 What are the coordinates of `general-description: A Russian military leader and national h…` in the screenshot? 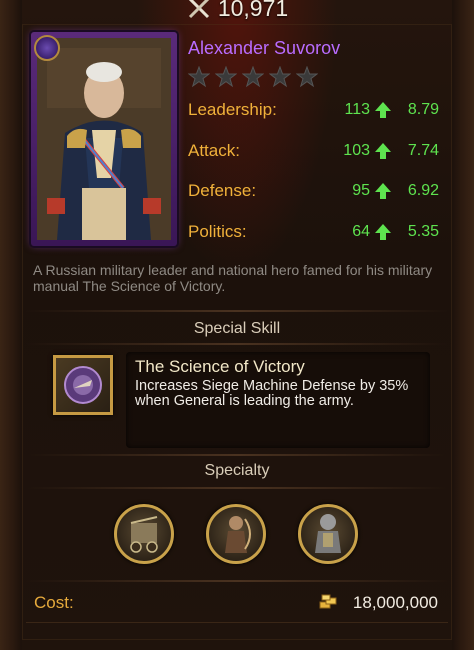 It's located at (233, 278).